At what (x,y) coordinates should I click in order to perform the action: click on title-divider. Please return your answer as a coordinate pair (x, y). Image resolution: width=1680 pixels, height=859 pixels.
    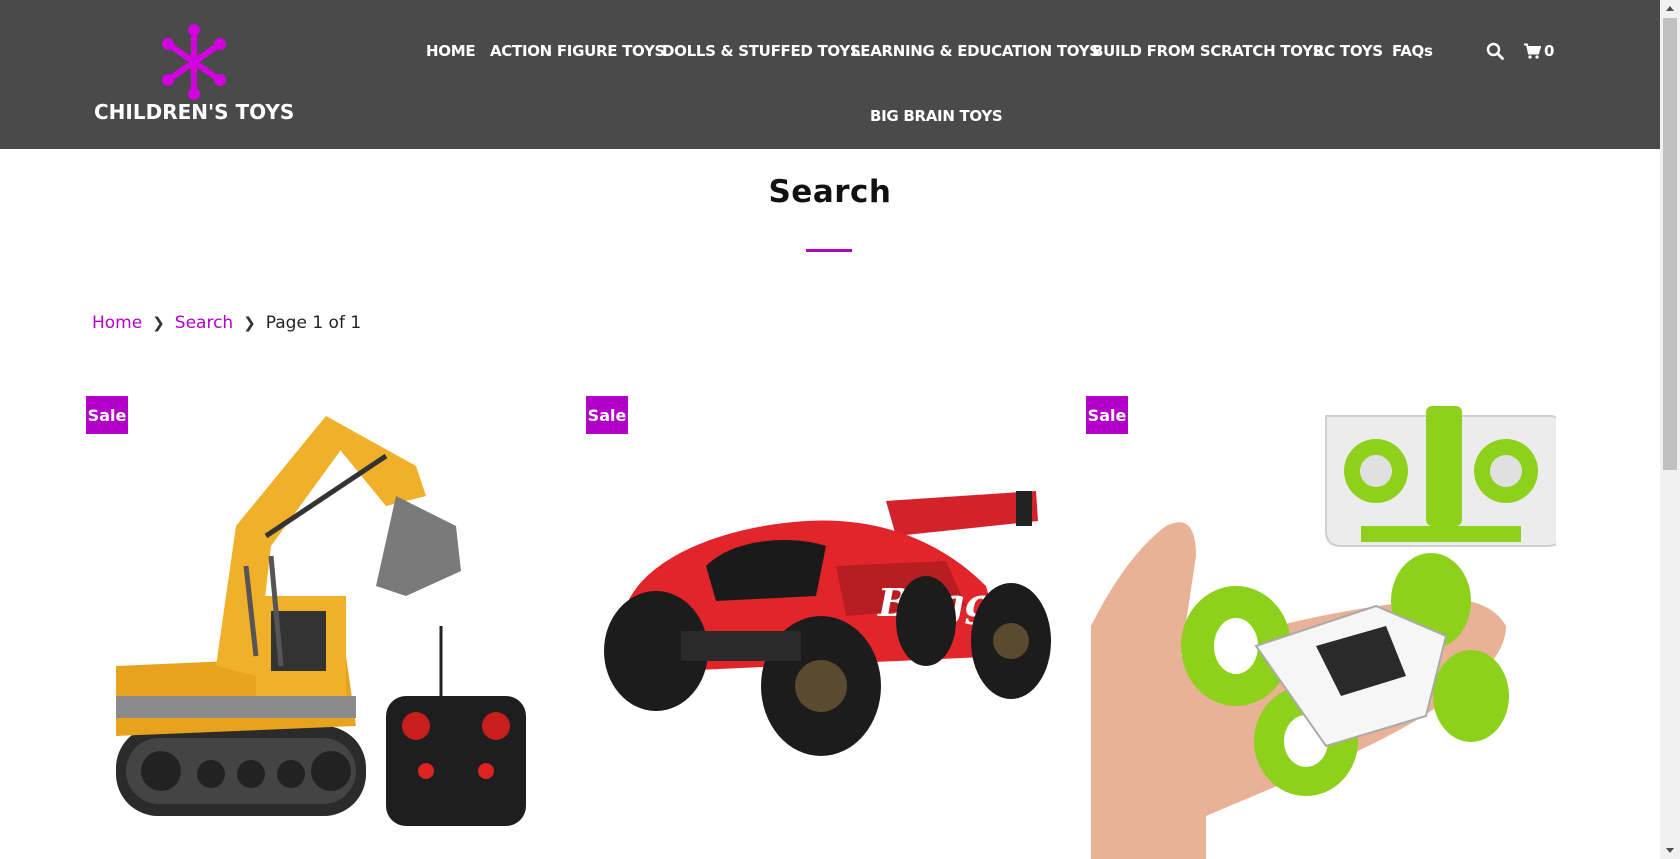
    Looking at the image, I should click on (829, 250).